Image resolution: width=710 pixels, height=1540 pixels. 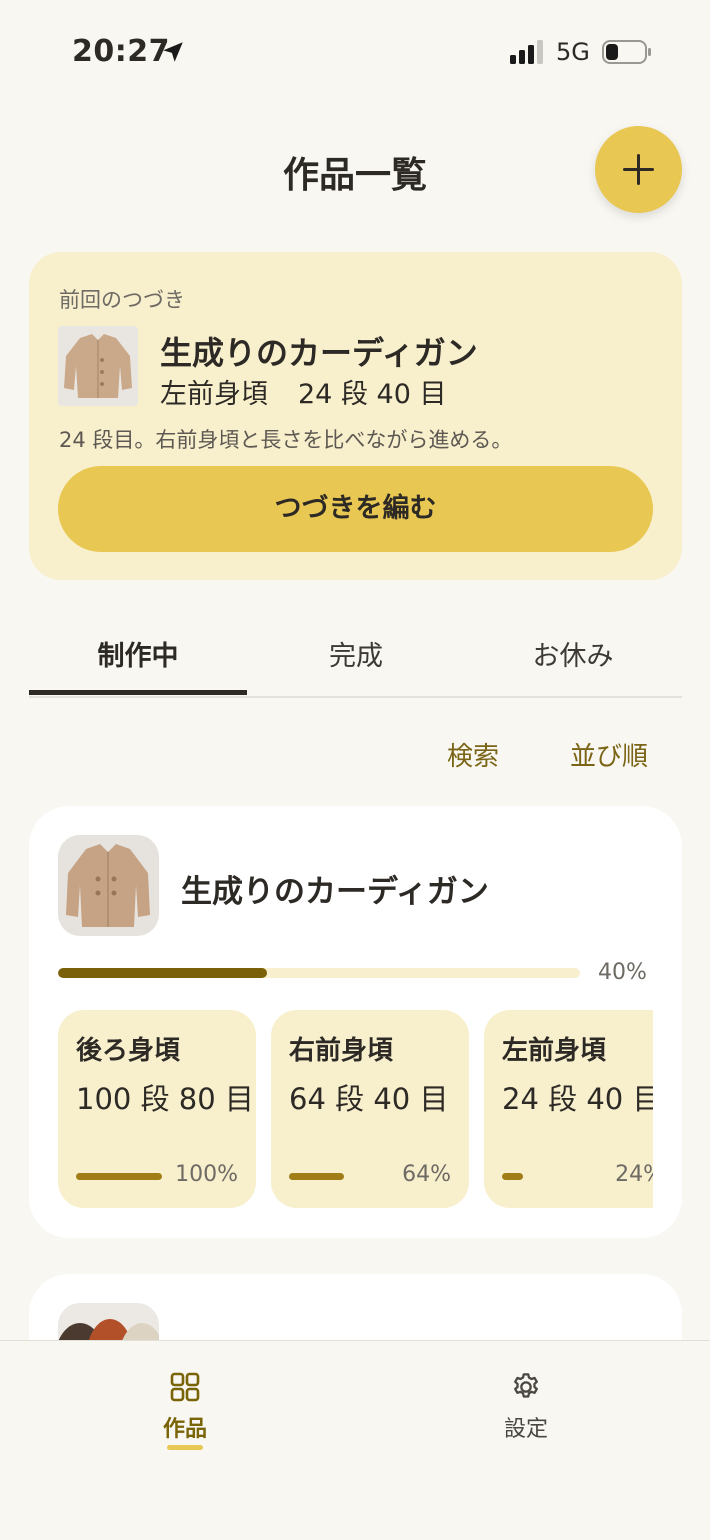 I want to click on gear-icon, so click(x=526, y=1385).